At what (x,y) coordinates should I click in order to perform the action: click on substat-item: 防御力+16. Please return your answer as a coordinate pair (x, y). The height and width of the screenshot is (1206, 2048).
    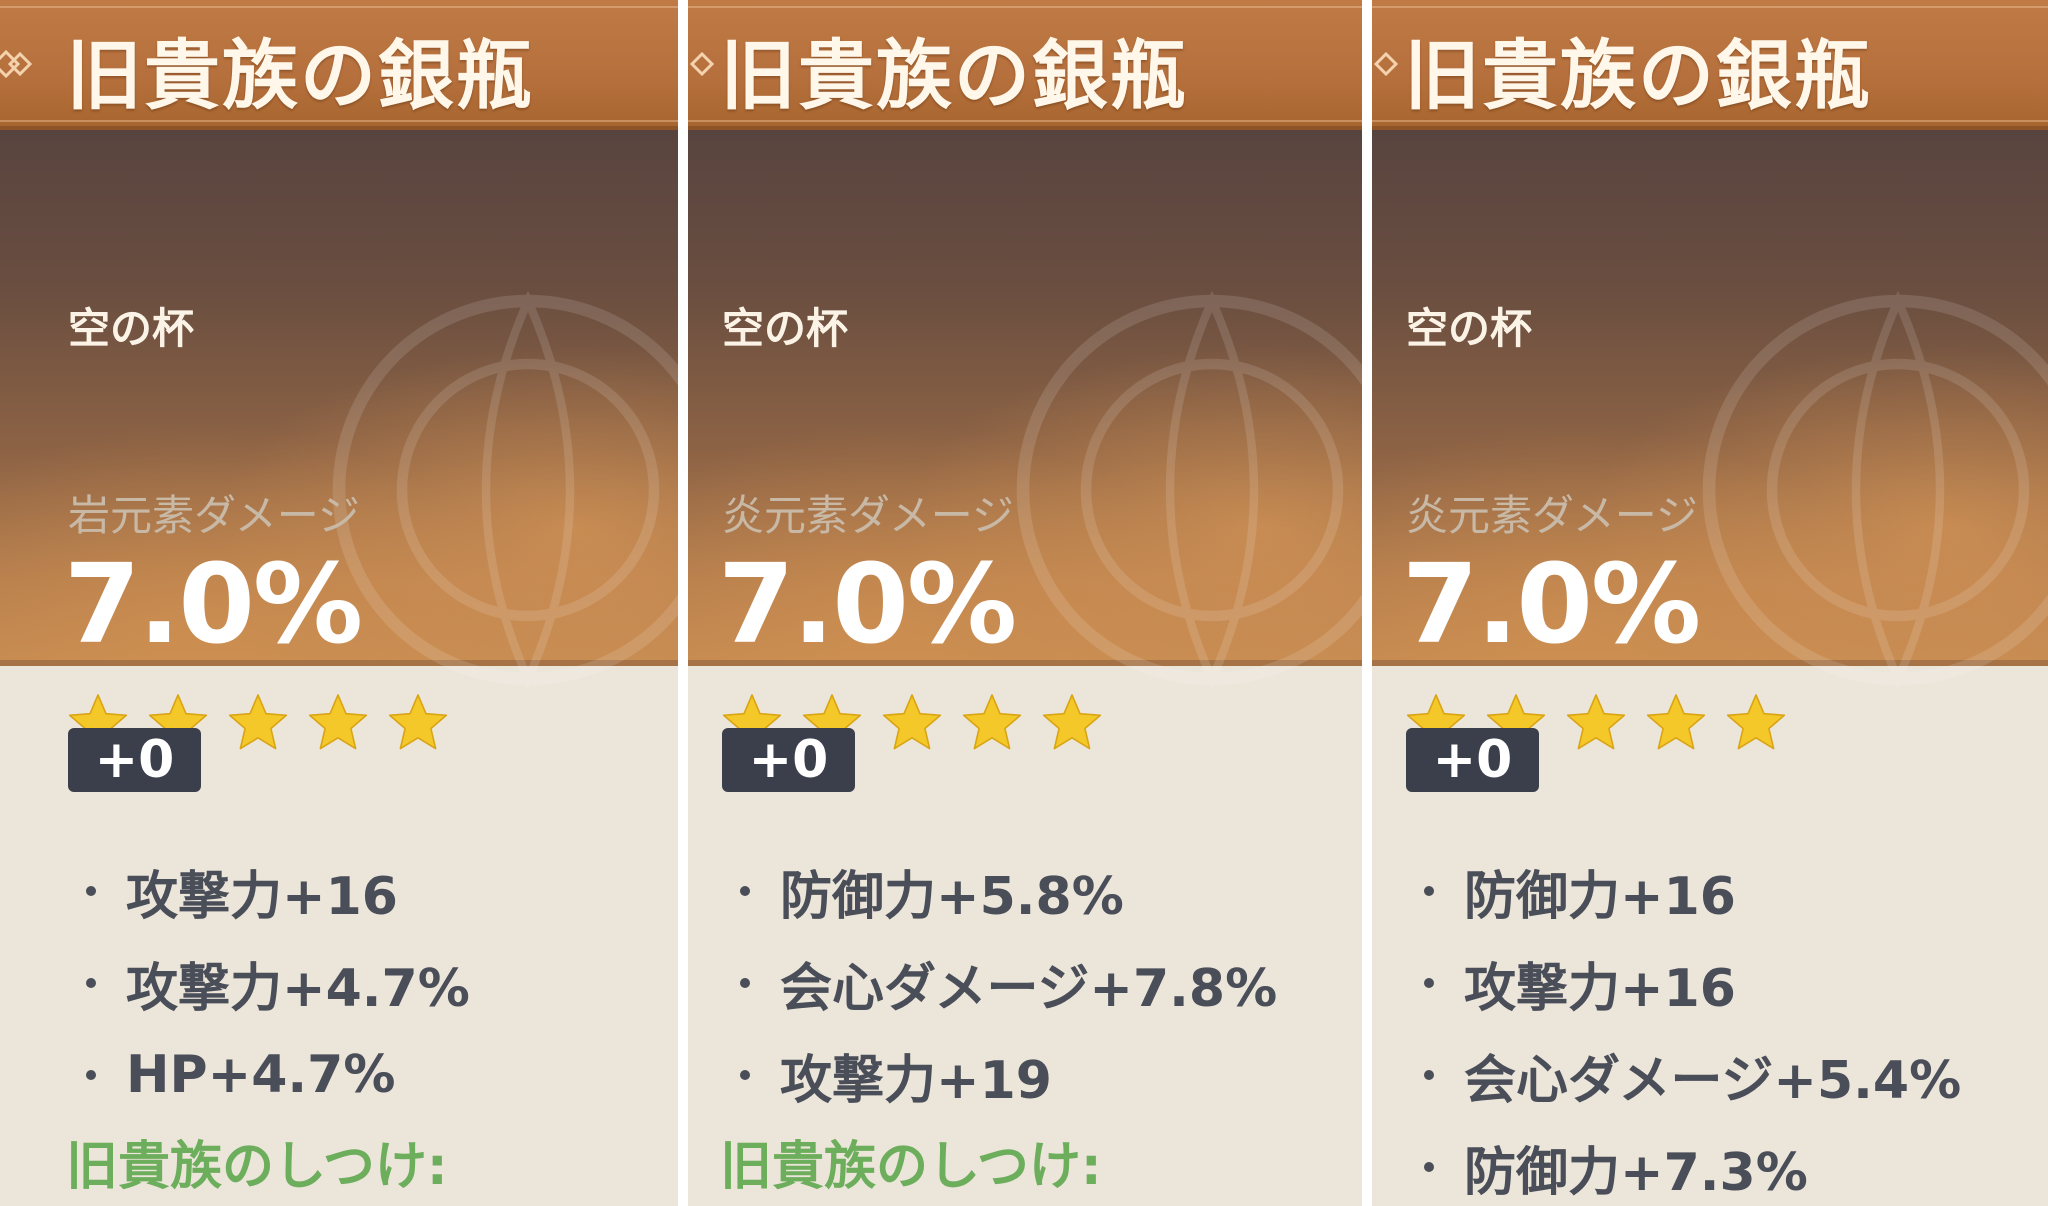
    Looking at the image, I should click on (1689, 891).